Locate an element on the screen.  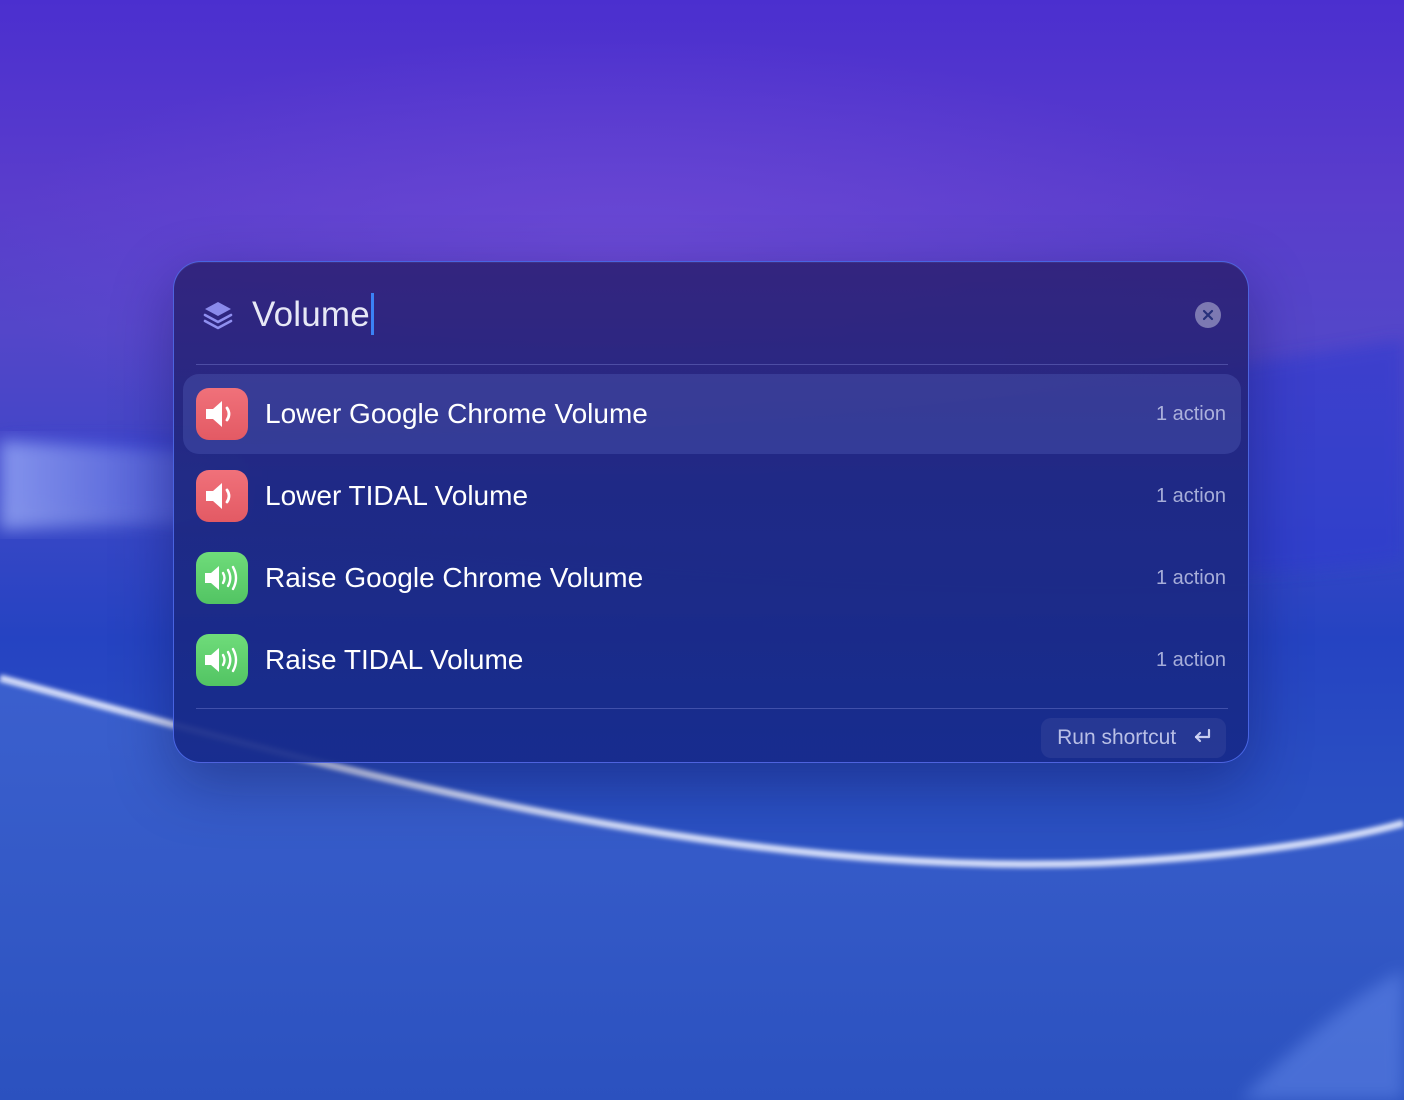
run-shortcut-button: Run shortcut is located at coordinates (1133, 738).